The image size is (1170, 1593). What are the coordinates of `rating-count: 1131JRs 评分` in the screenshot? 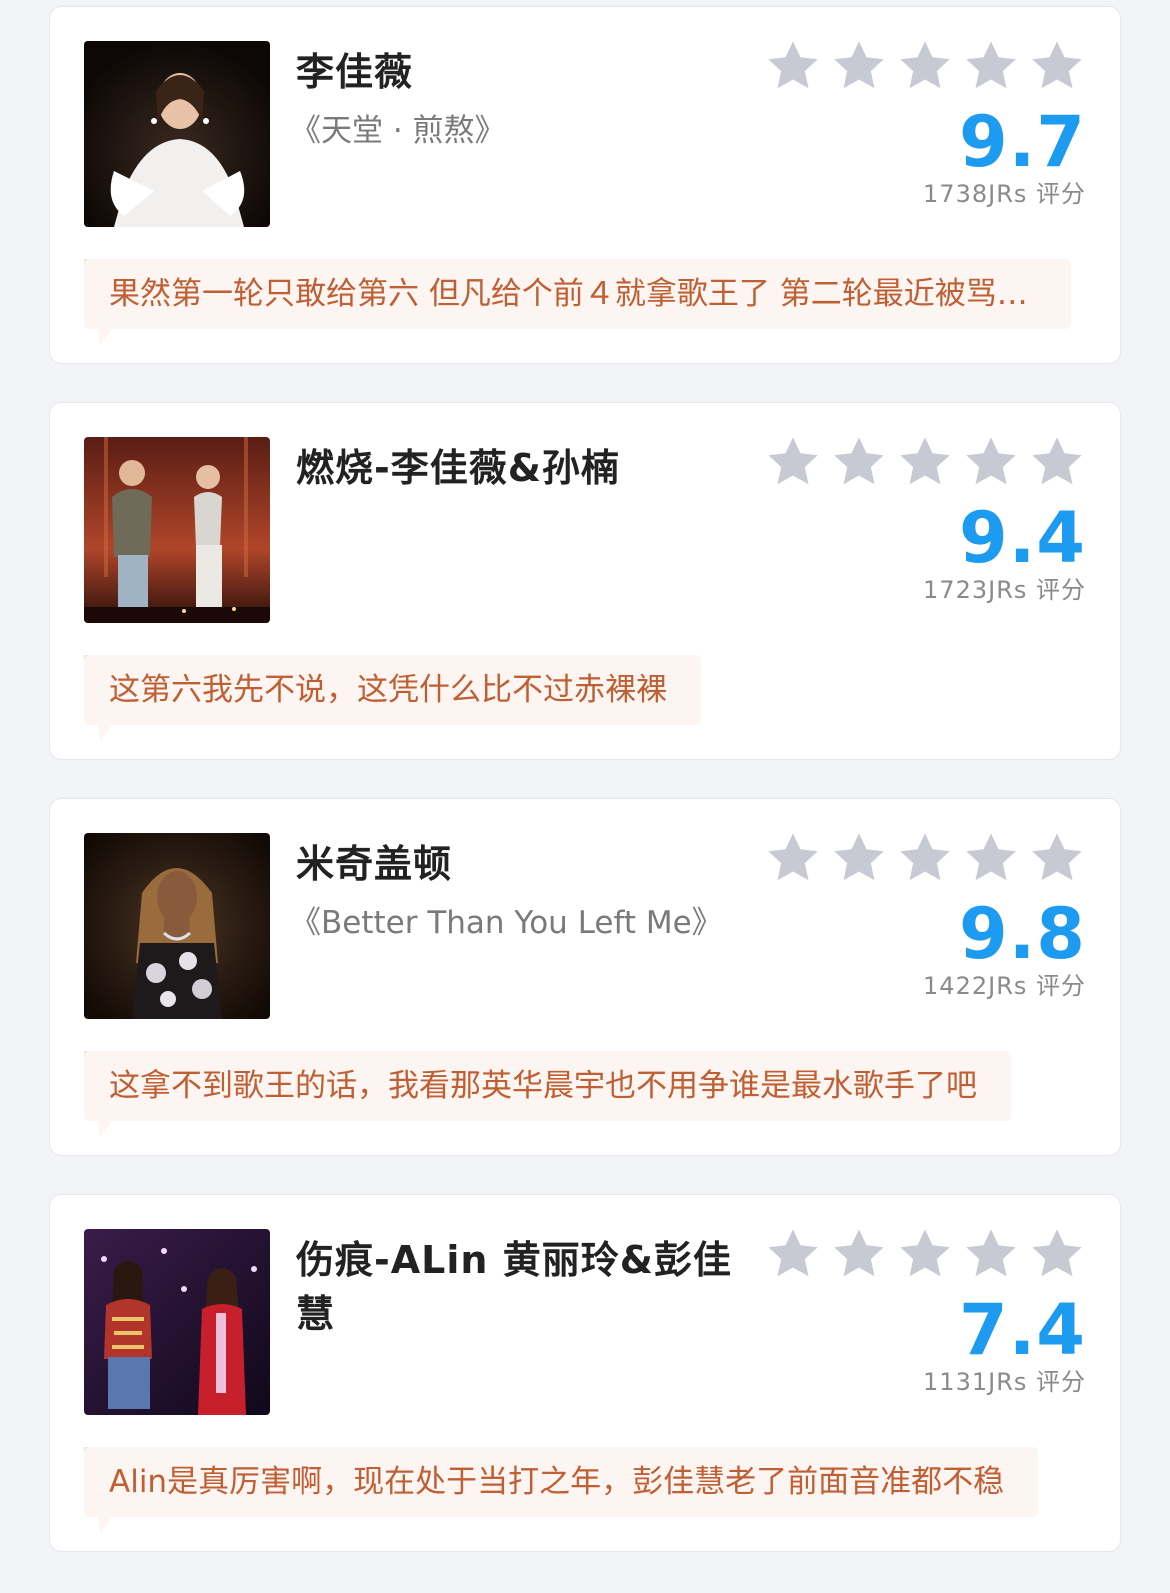 It's located at (1004, 1382).